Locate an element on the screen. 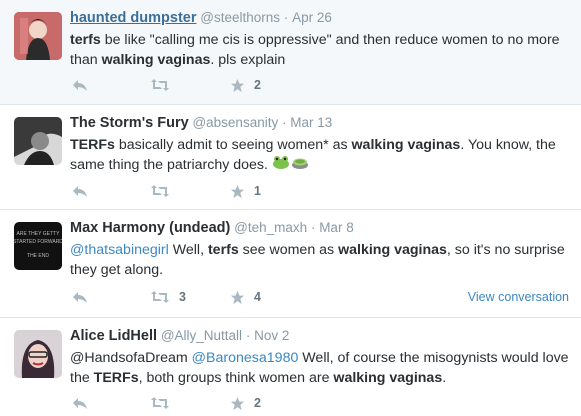 The height and width of the screenshot is (416, 581). mention-link: @Baronesa1980 is located at coordinates (245, 358).